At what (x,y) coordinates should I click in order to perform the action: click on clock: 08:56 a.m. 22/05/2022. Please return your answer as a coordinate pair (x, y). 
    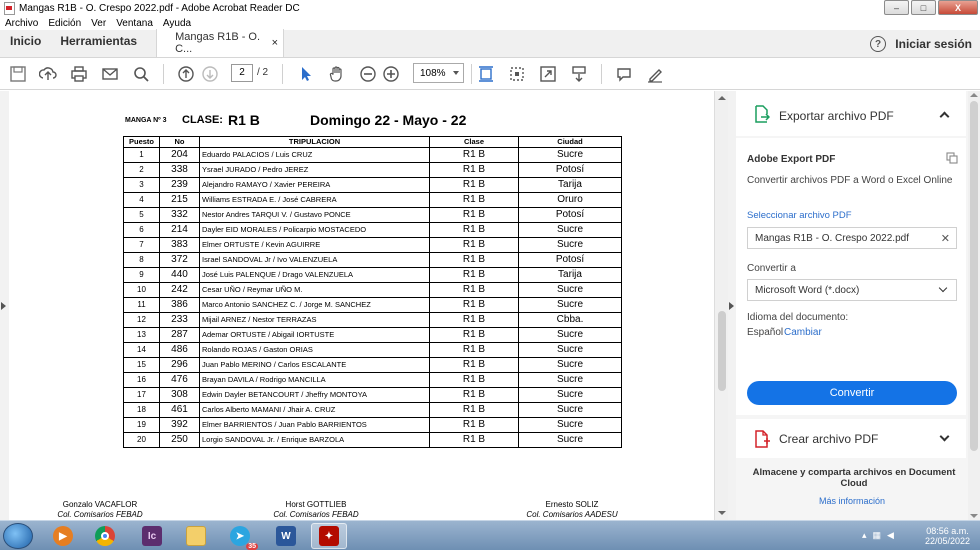
    Looking at the image, I should click on (947, 536).